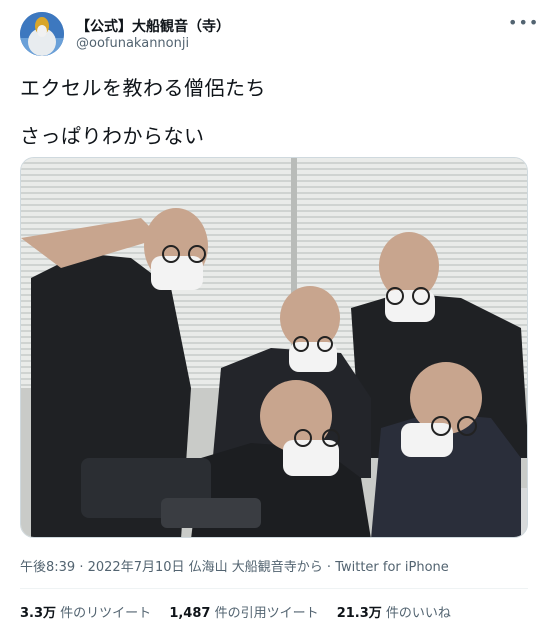 This screenshot has height=633, width=548. I want to click on like-count-value: 21.3万, so click(359, 613).